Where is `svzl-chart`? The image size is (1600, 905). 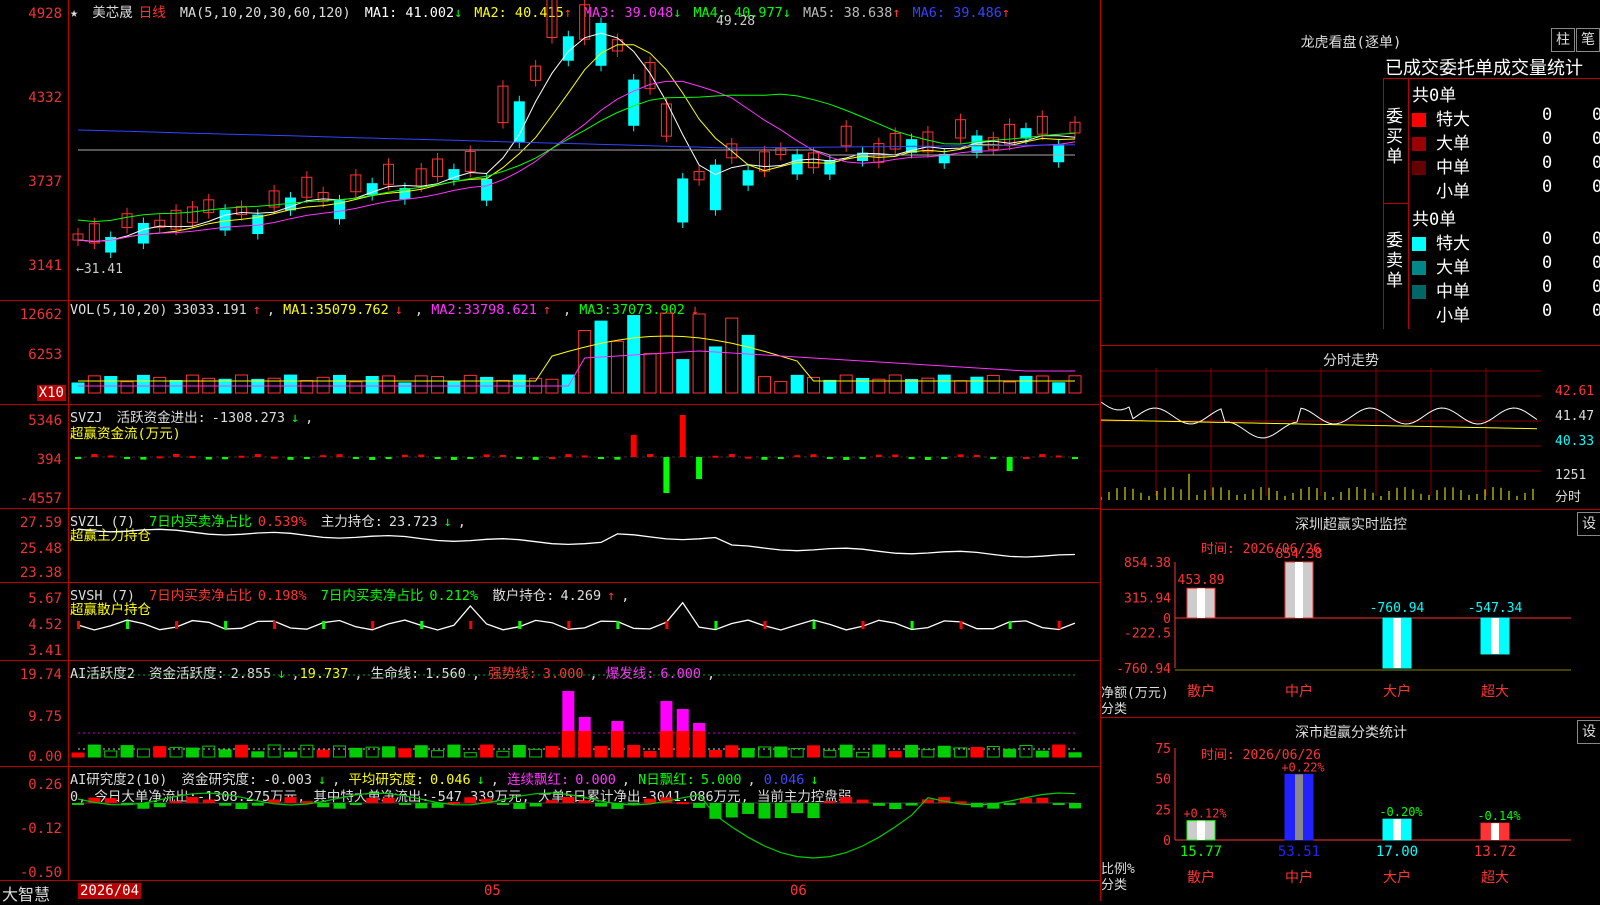
svzl-chart is located at coordinates (549, 546).